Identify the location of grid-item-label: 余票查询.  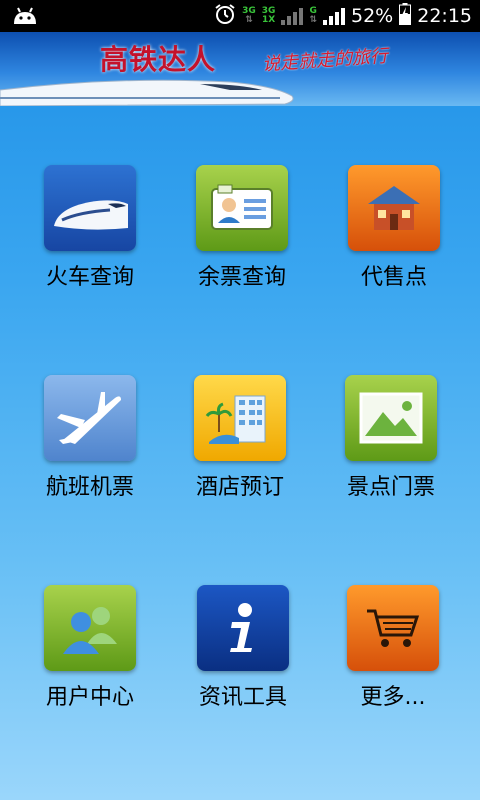
(241, 277).